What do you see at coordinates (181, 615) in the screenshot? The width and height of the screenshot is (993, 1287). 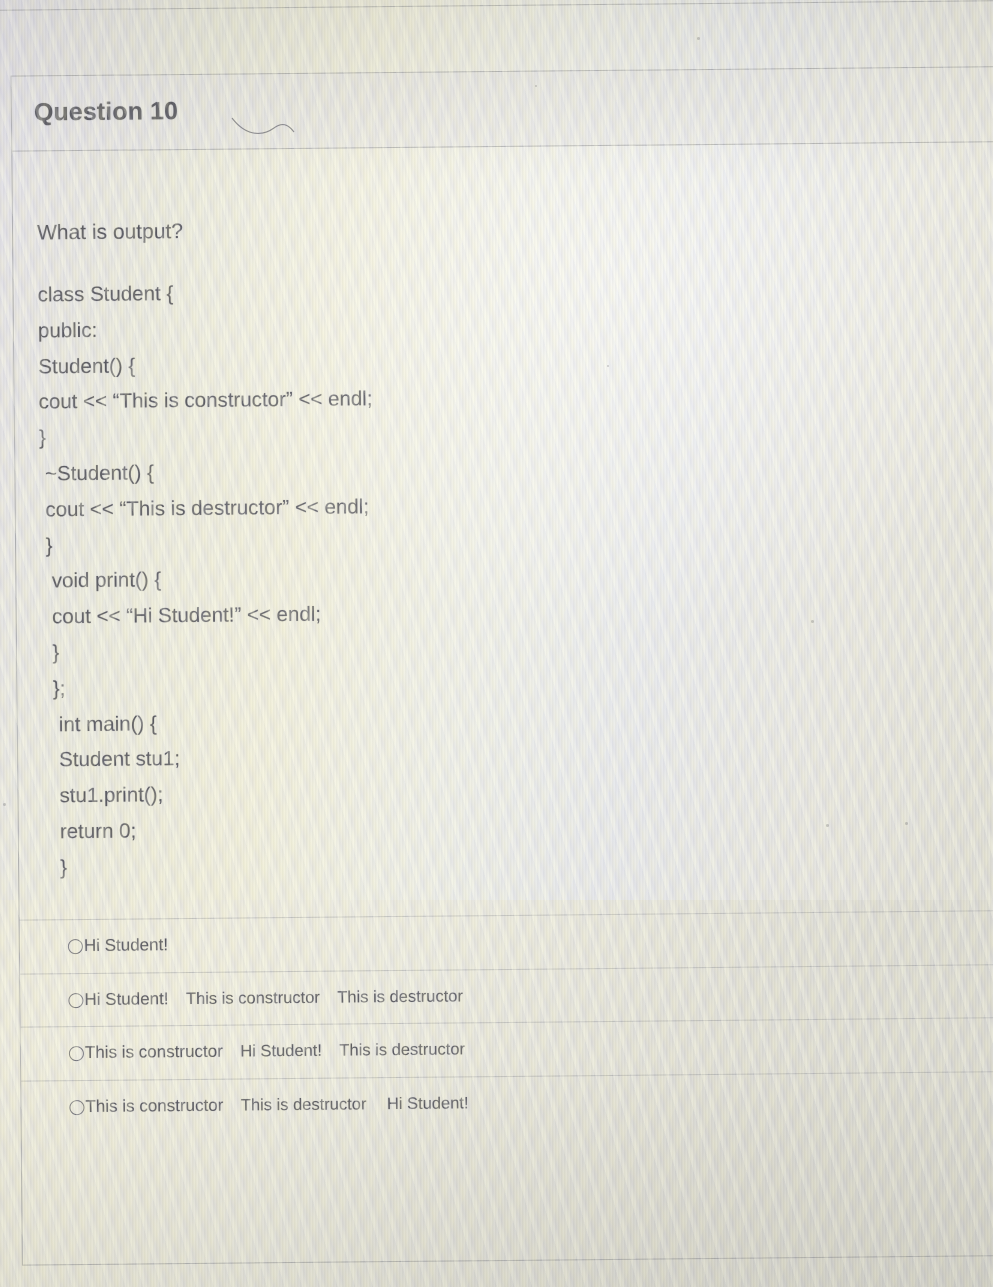 I see `code-line: cout << “Hi Student!” << endl;` at bounding box center [181, 615].